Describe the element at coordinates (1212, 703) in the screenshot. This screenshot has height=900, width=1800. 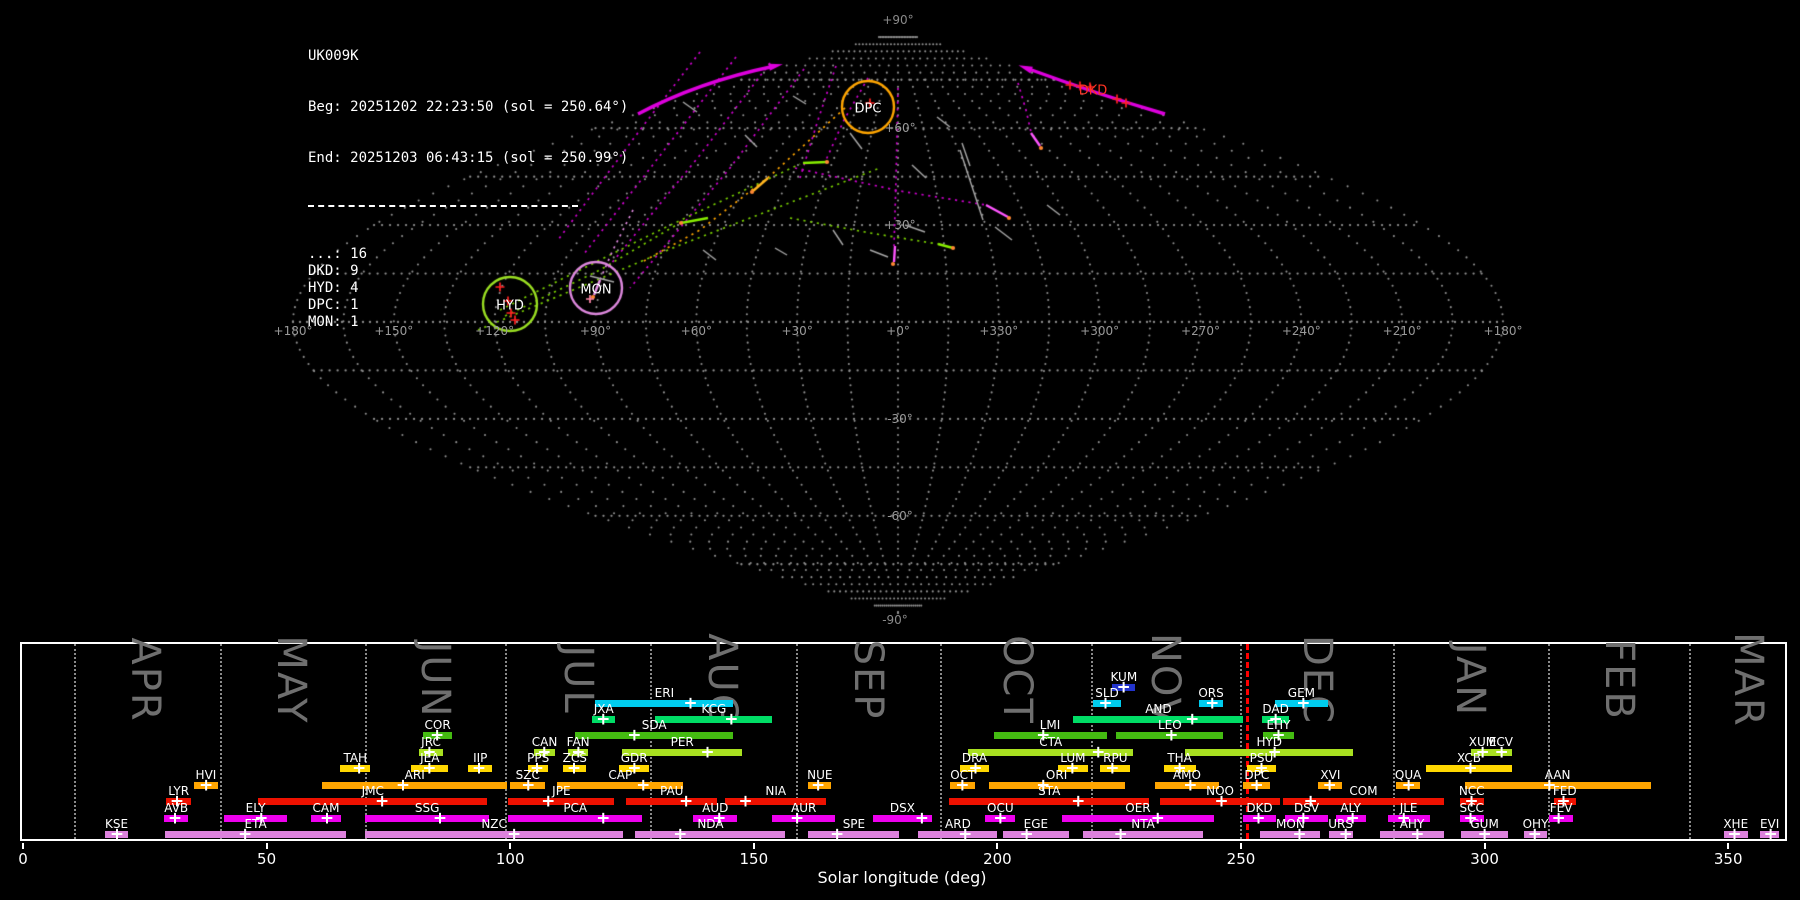
I see `shower-peak-ors: +` at that location.